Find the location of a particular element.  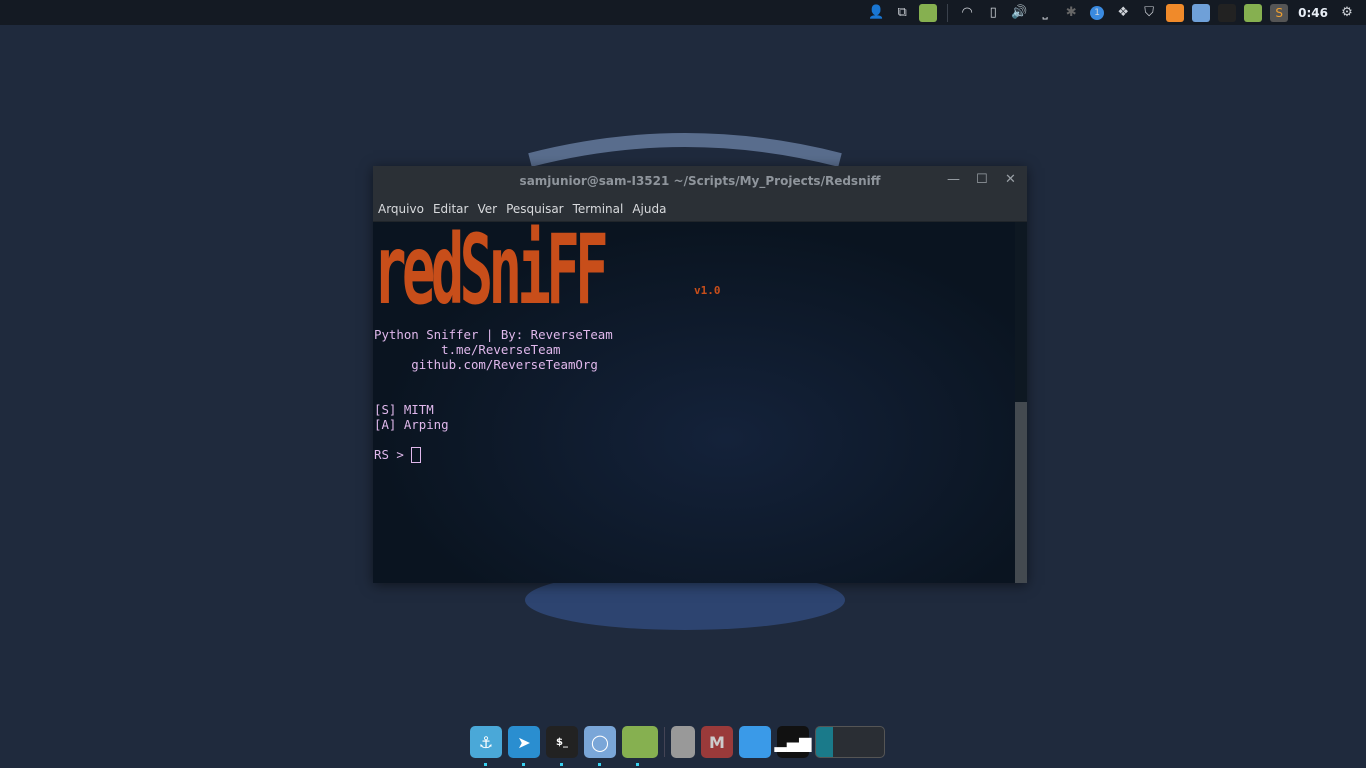

wifi-icon: ◠ is located at coordinates (967, 12).